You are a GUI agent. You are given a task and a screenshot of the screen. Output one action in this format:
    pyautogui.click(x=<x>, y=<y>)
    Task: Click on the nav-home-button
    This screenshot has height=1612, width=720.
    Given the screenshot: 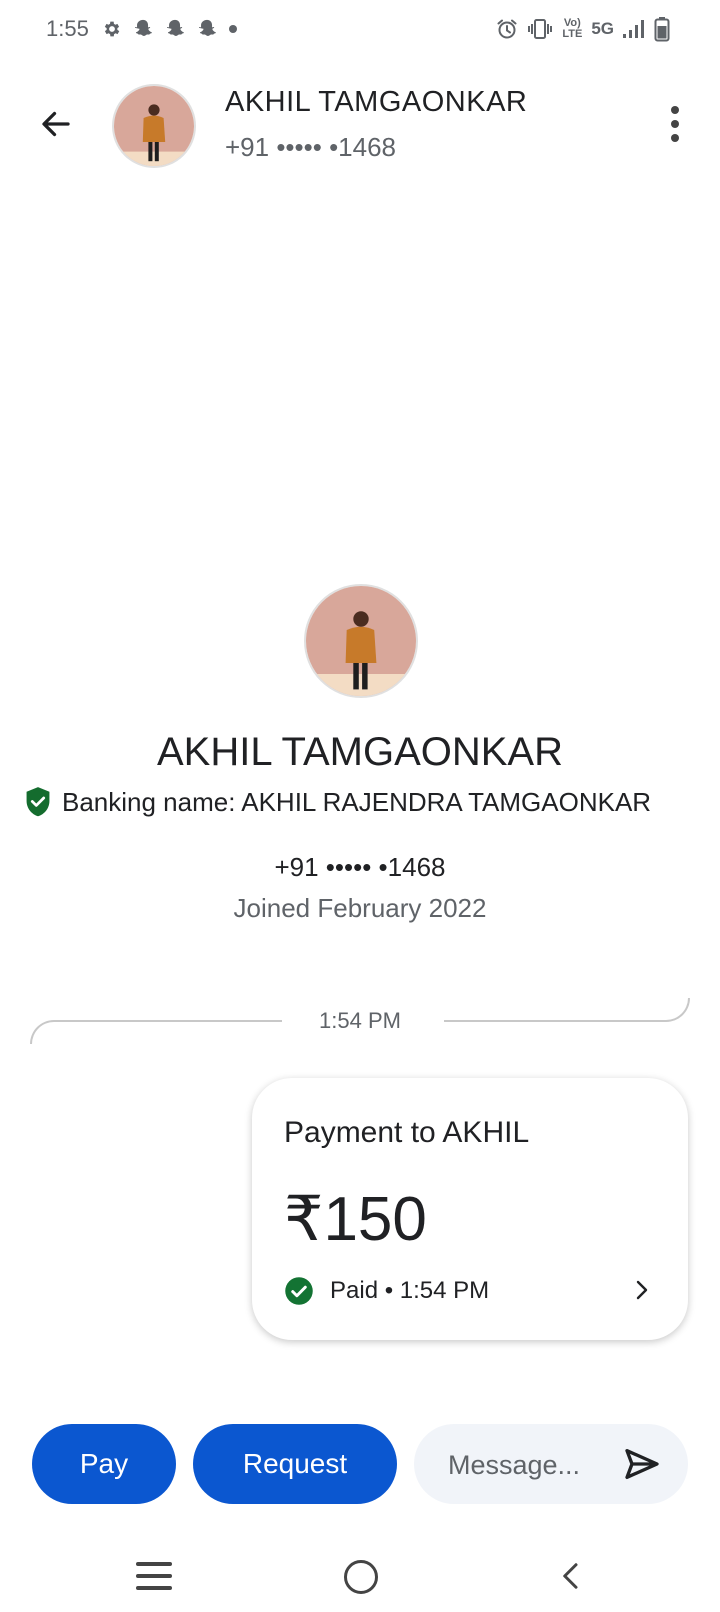 What is the action you would take?
    pyautogui.click(x=361, y=1577)
    